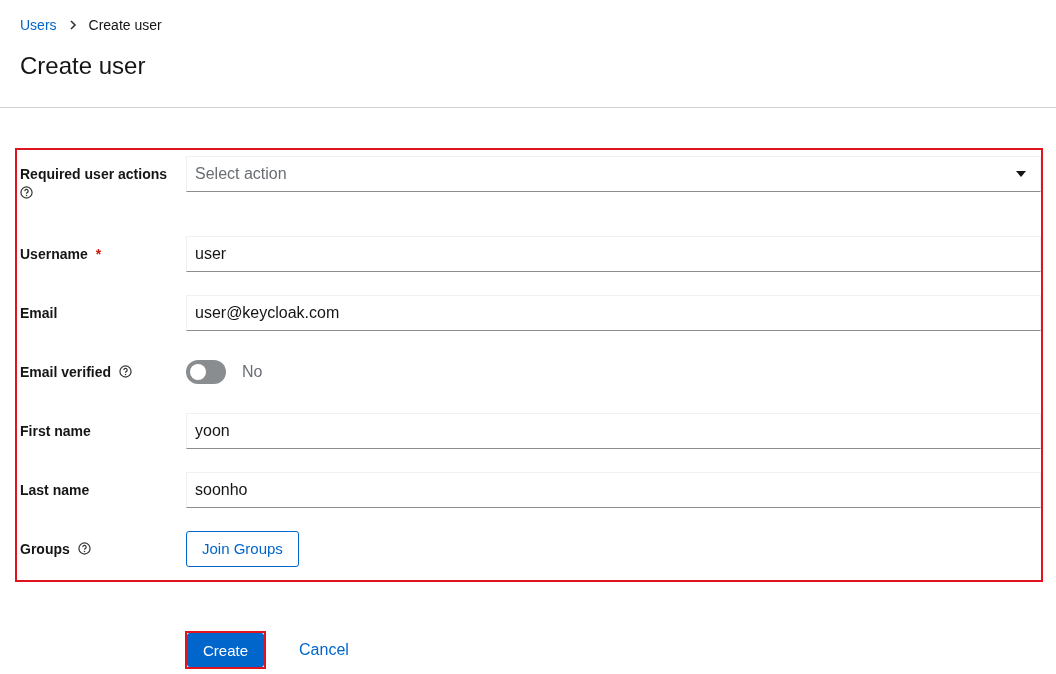 The width and height of the screenshot is (1056, 674). Describe the element at coordinates (613, 489) in the screenshot. I see `text-field: soonho` at that location.